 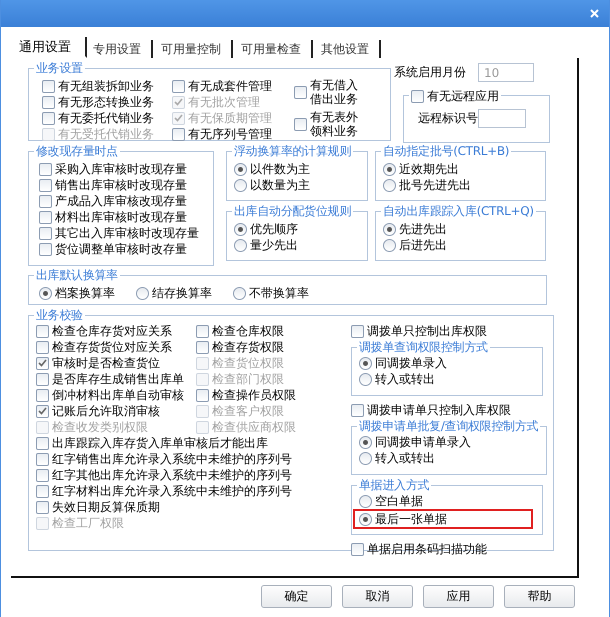 I want to click on radio-label: 批号先进先出, so click(x=435, y=185).